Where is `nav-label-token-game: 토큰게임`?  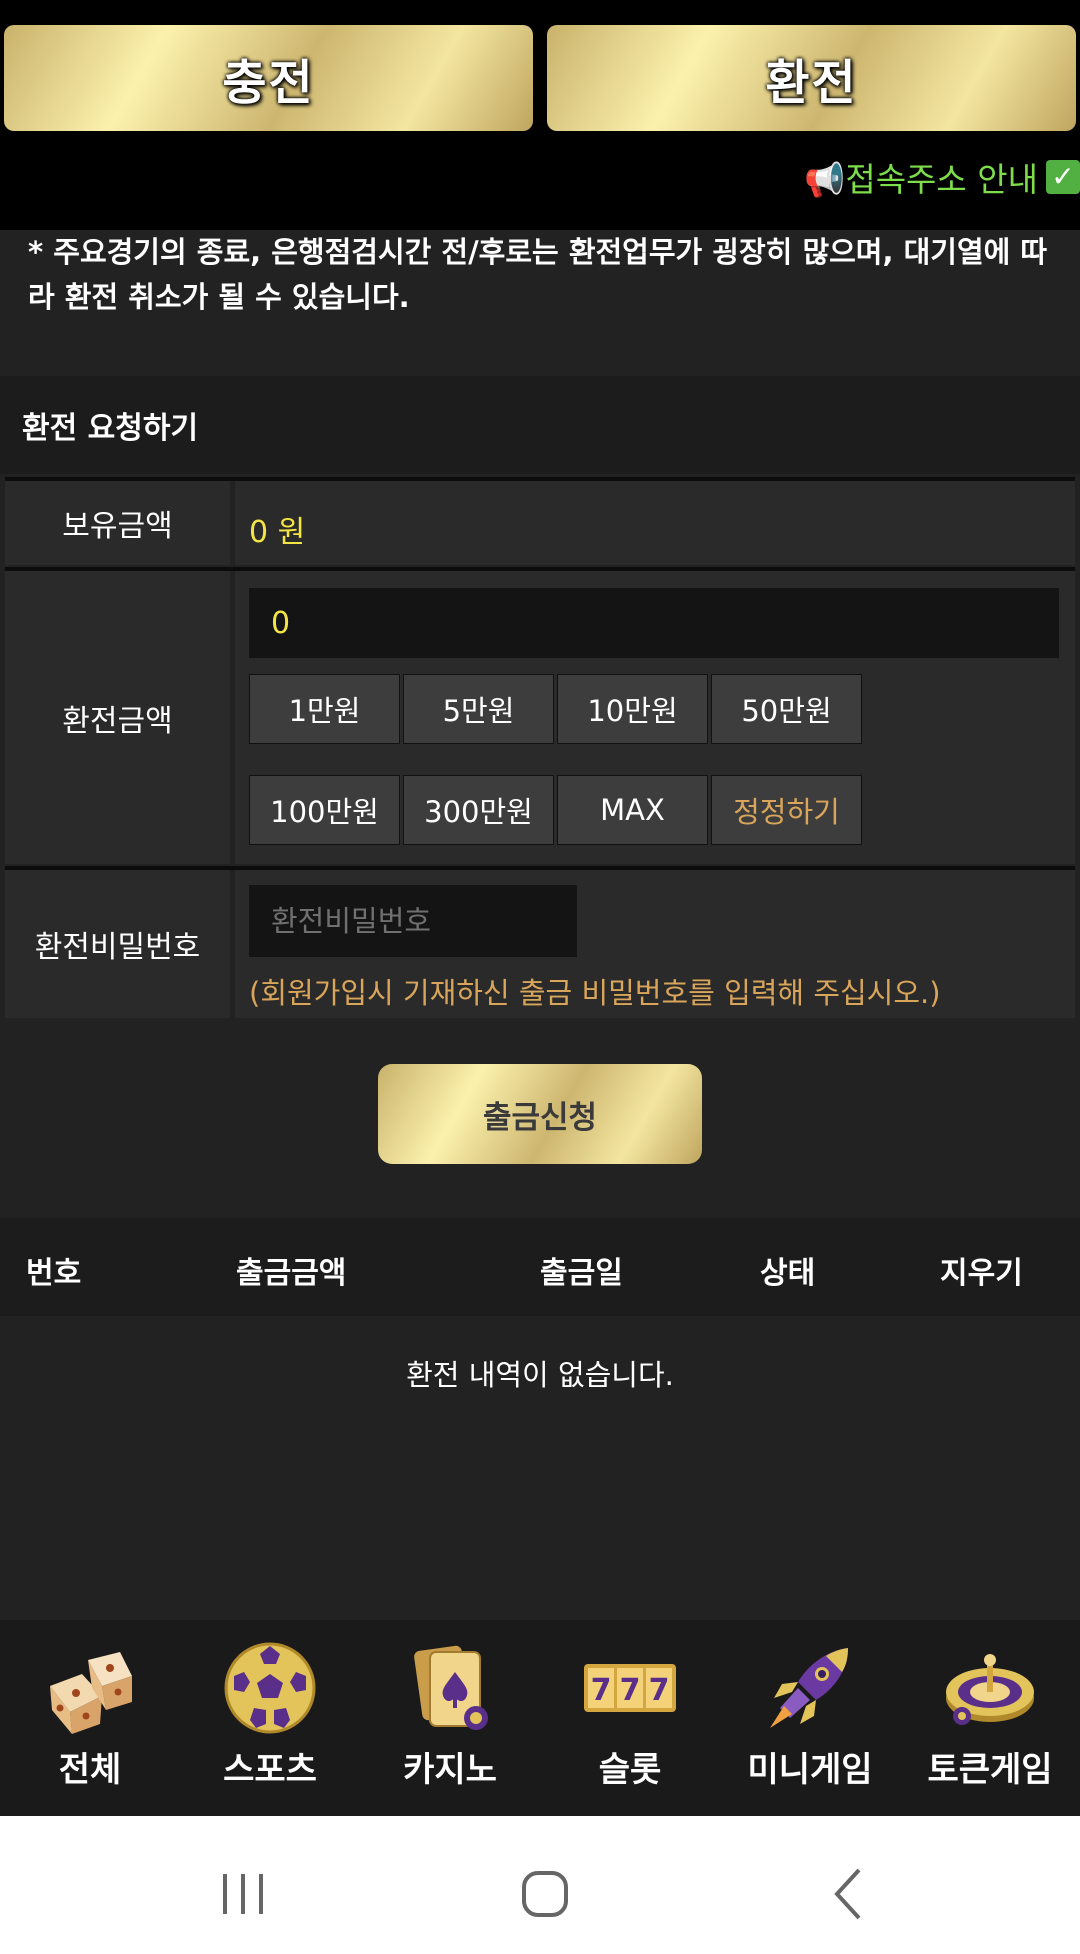
nav-label-token-game: 토큰게임 is located at coordinates (990, 1770).